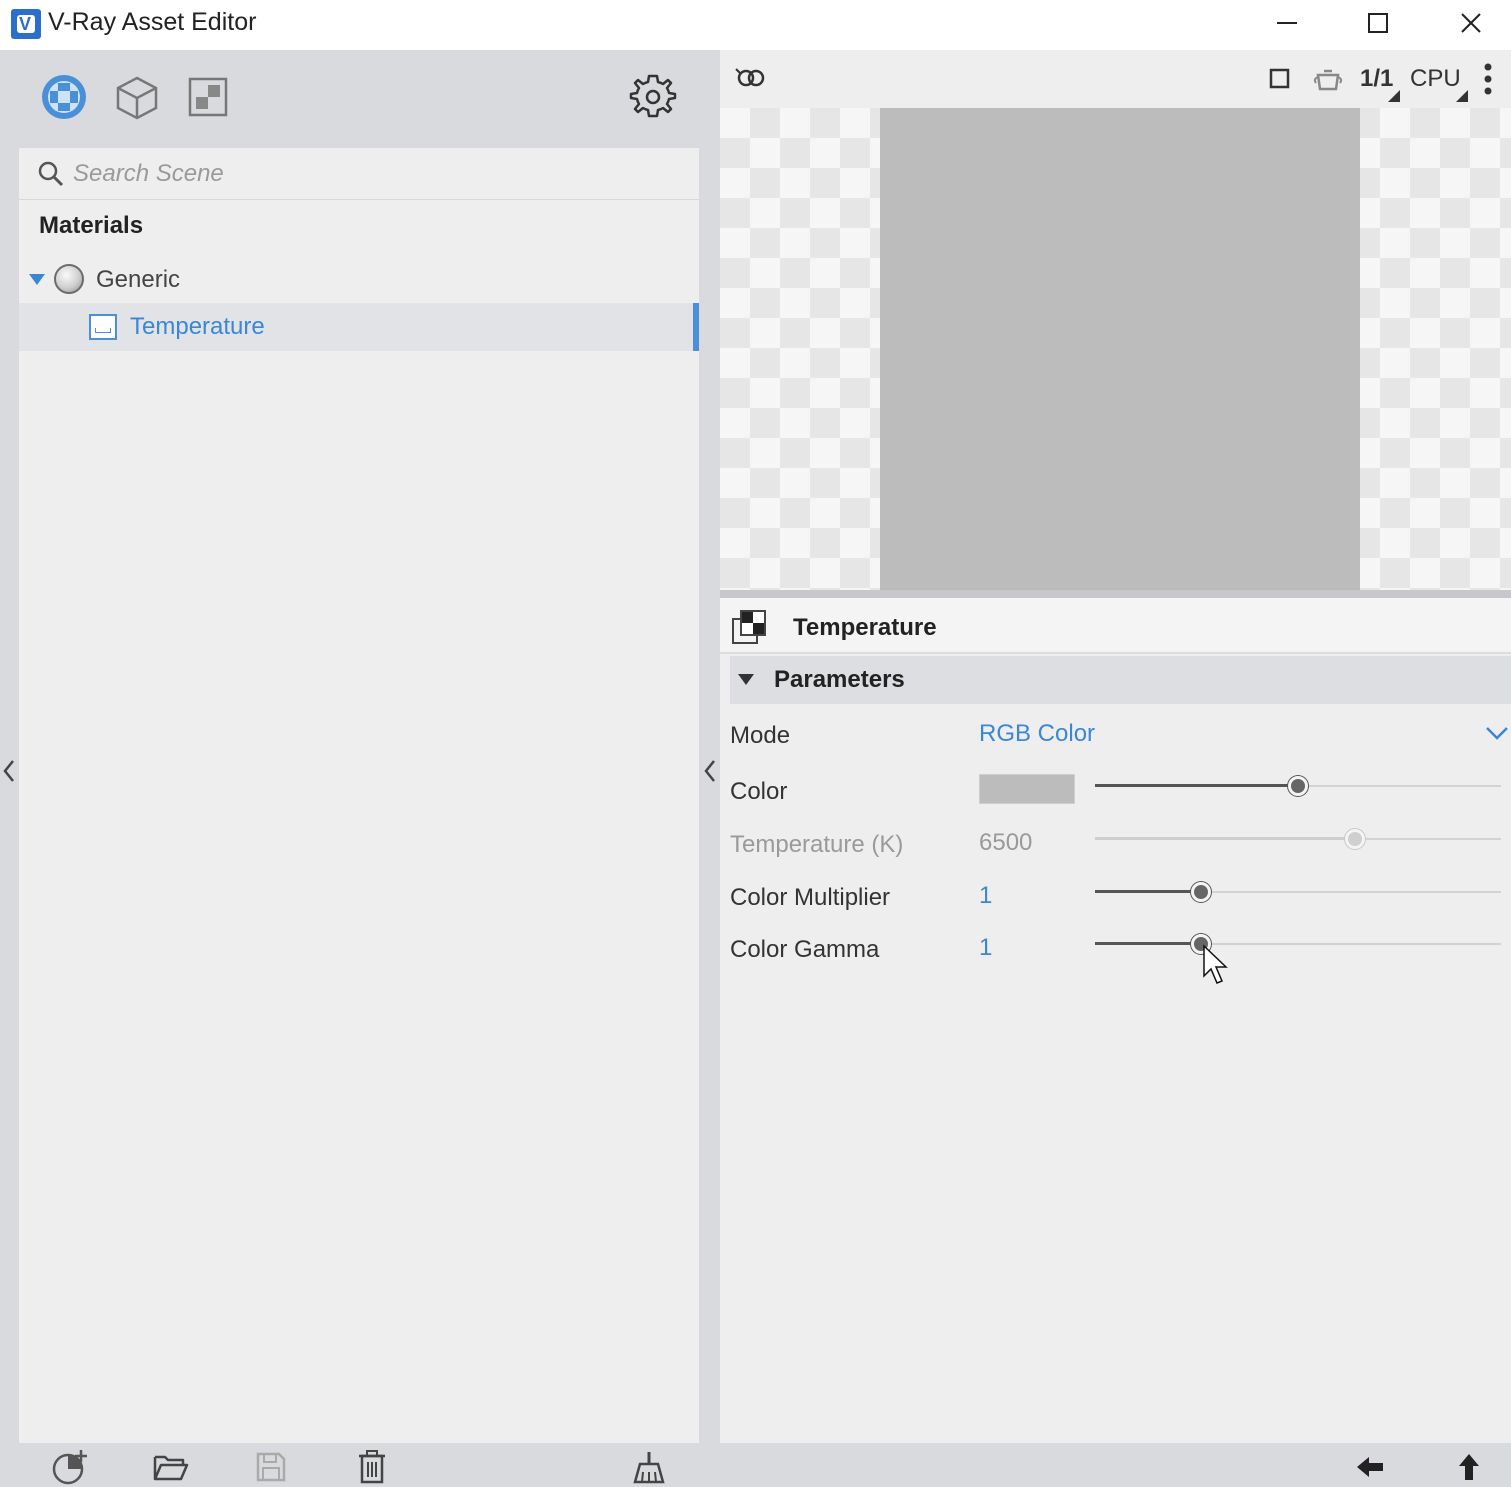 The width and height of the screenshot is (1511, 1487). Describe the element at coordinates (985, 948) in the screenshot. I see `color-gamma-input: 1` at that location.